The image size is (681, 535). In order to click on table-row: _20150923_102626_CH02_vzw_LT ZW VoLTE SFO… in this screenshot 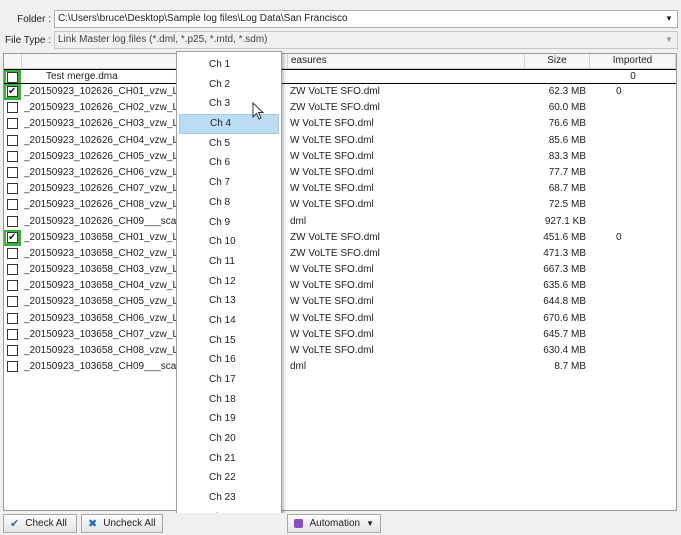, I will do `click(340, 108)`.